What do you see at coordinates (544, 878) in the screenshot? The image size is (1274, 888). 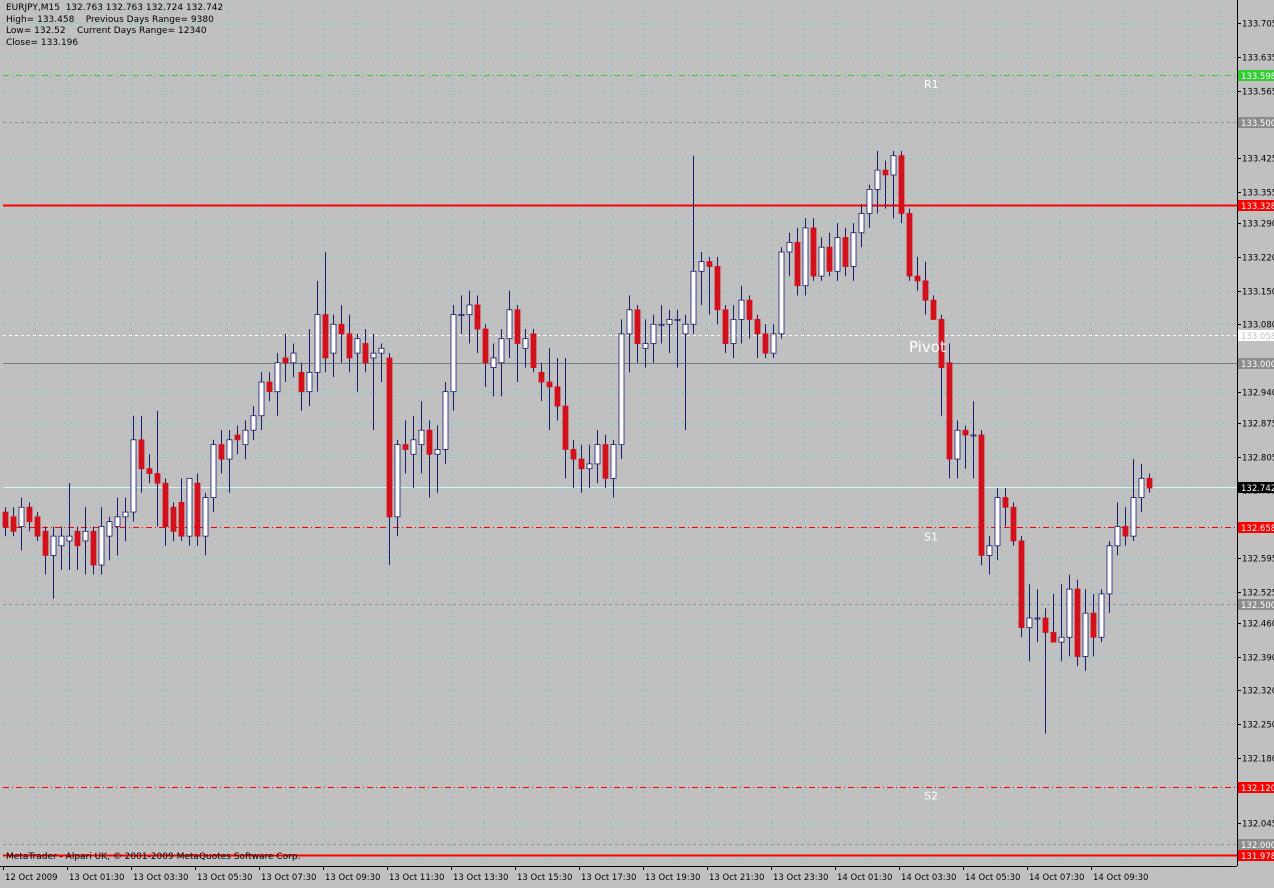 I see `x-tick-label: 13 Oct 15:30` at bounding box center [544, 878].